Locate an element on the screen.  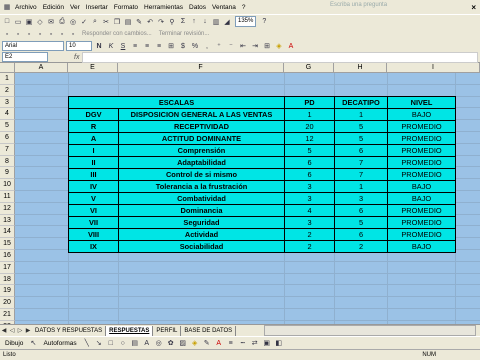
horizontal-scrollbar is located at coordinates (370, 330).